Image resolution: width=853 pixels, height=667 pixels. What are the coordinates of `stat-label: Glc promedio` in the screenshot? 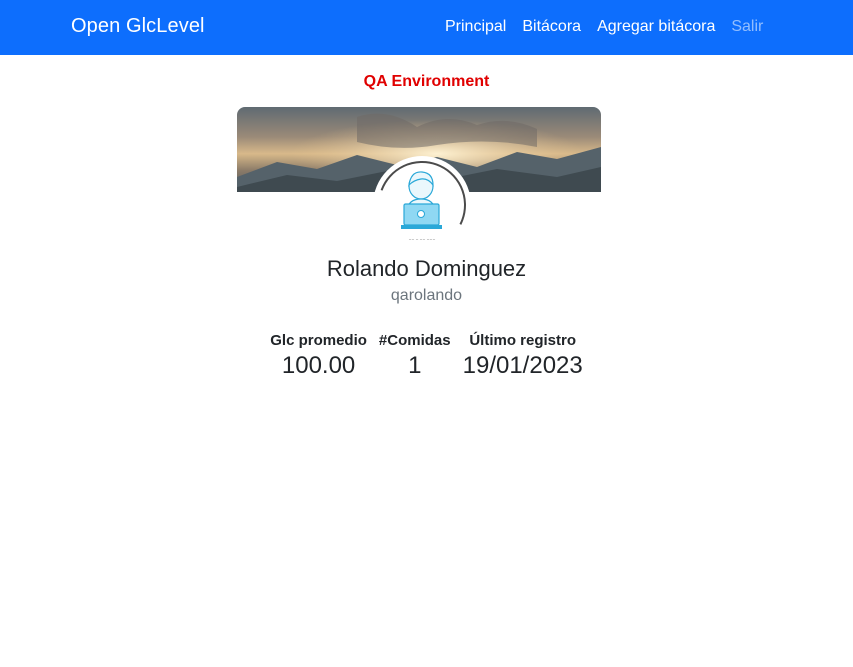 It's located at (318, 340).